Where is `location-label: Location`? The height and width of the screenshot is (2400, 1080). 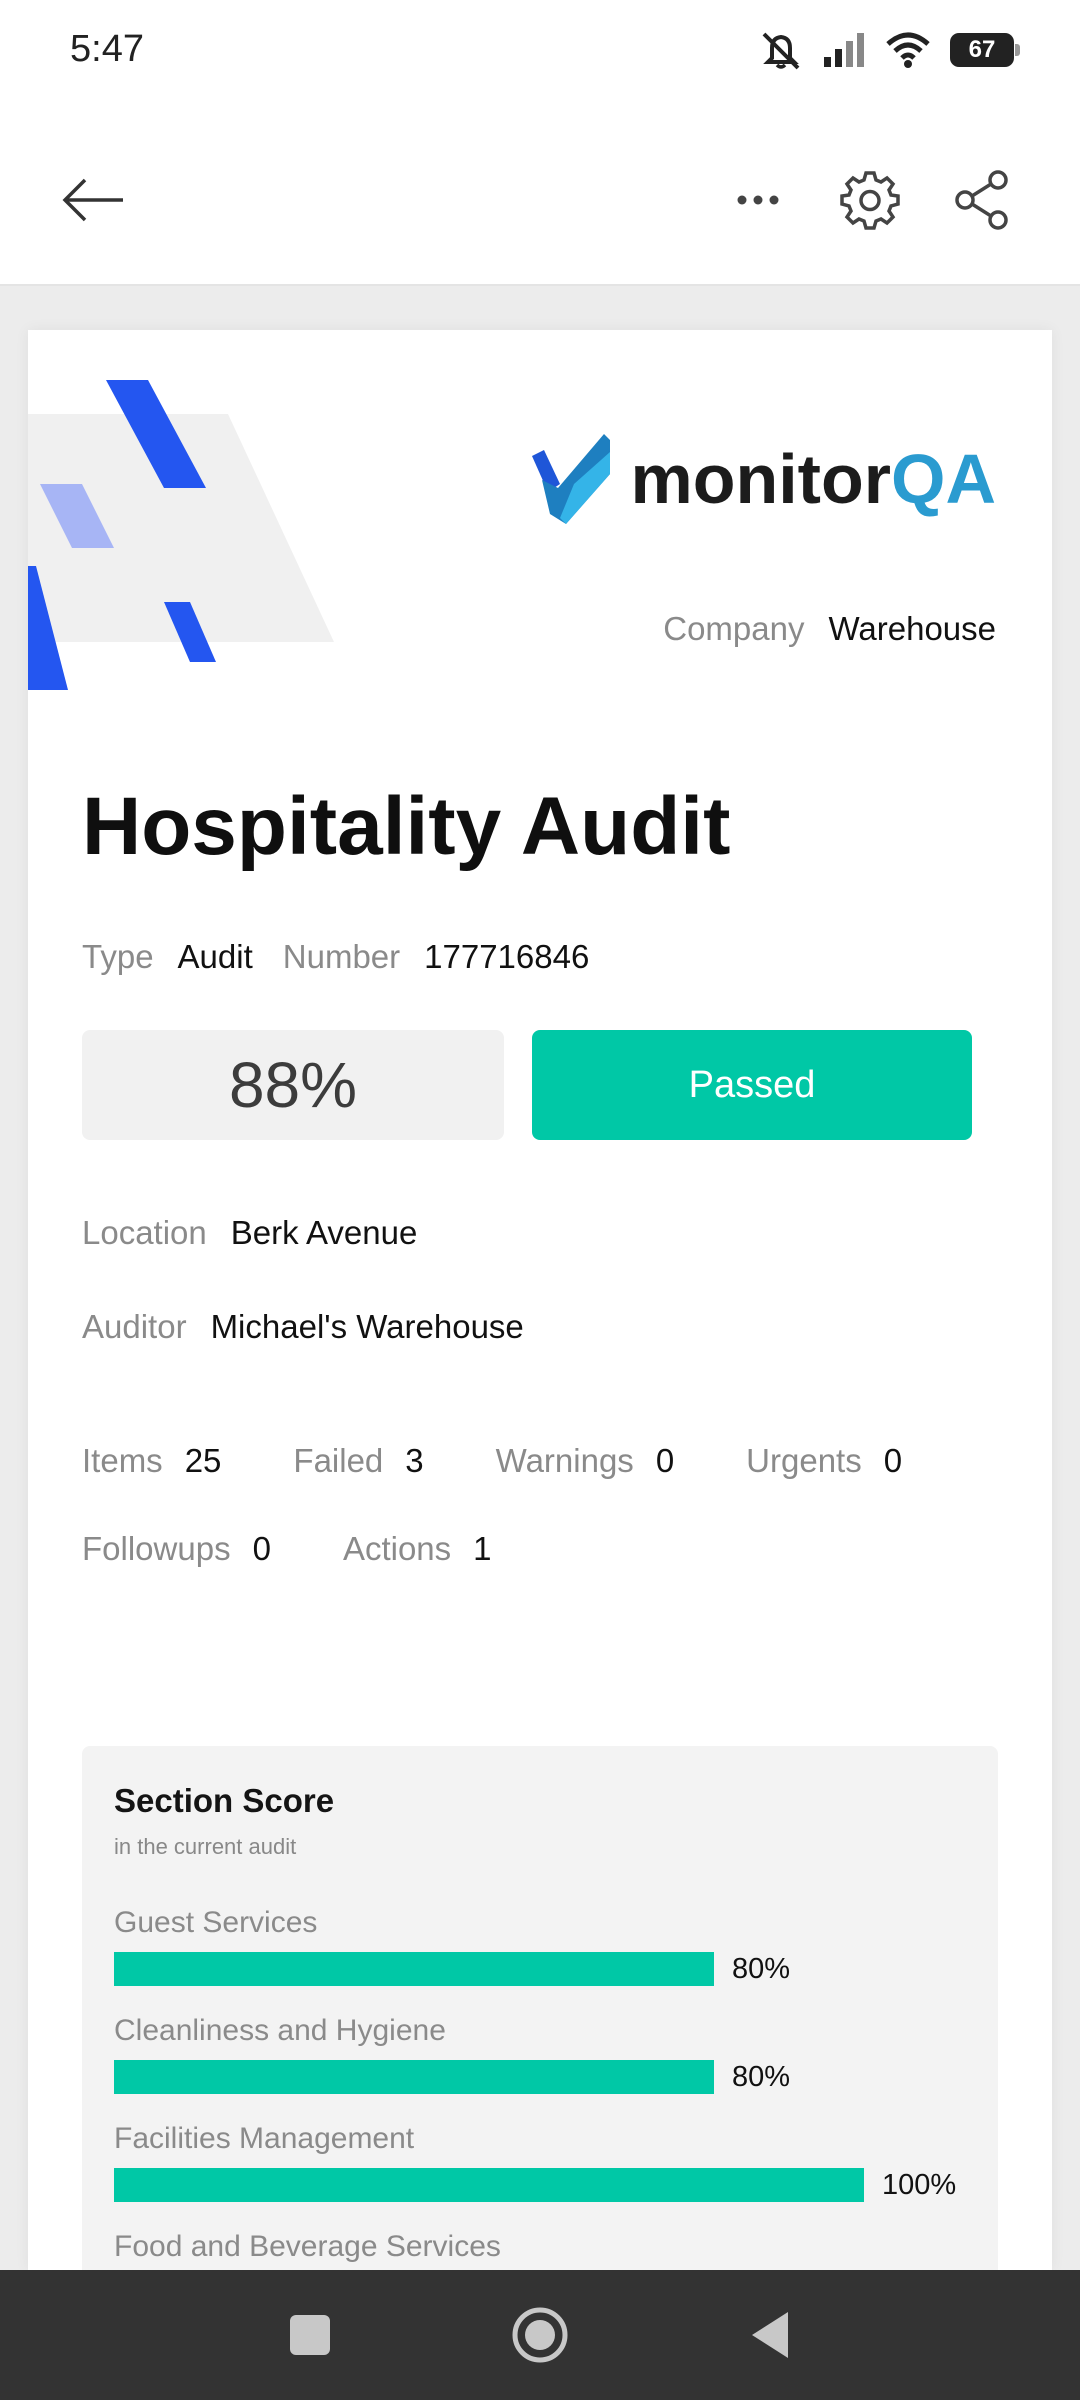 location-label: Location is located at coordinates (144, 1232).